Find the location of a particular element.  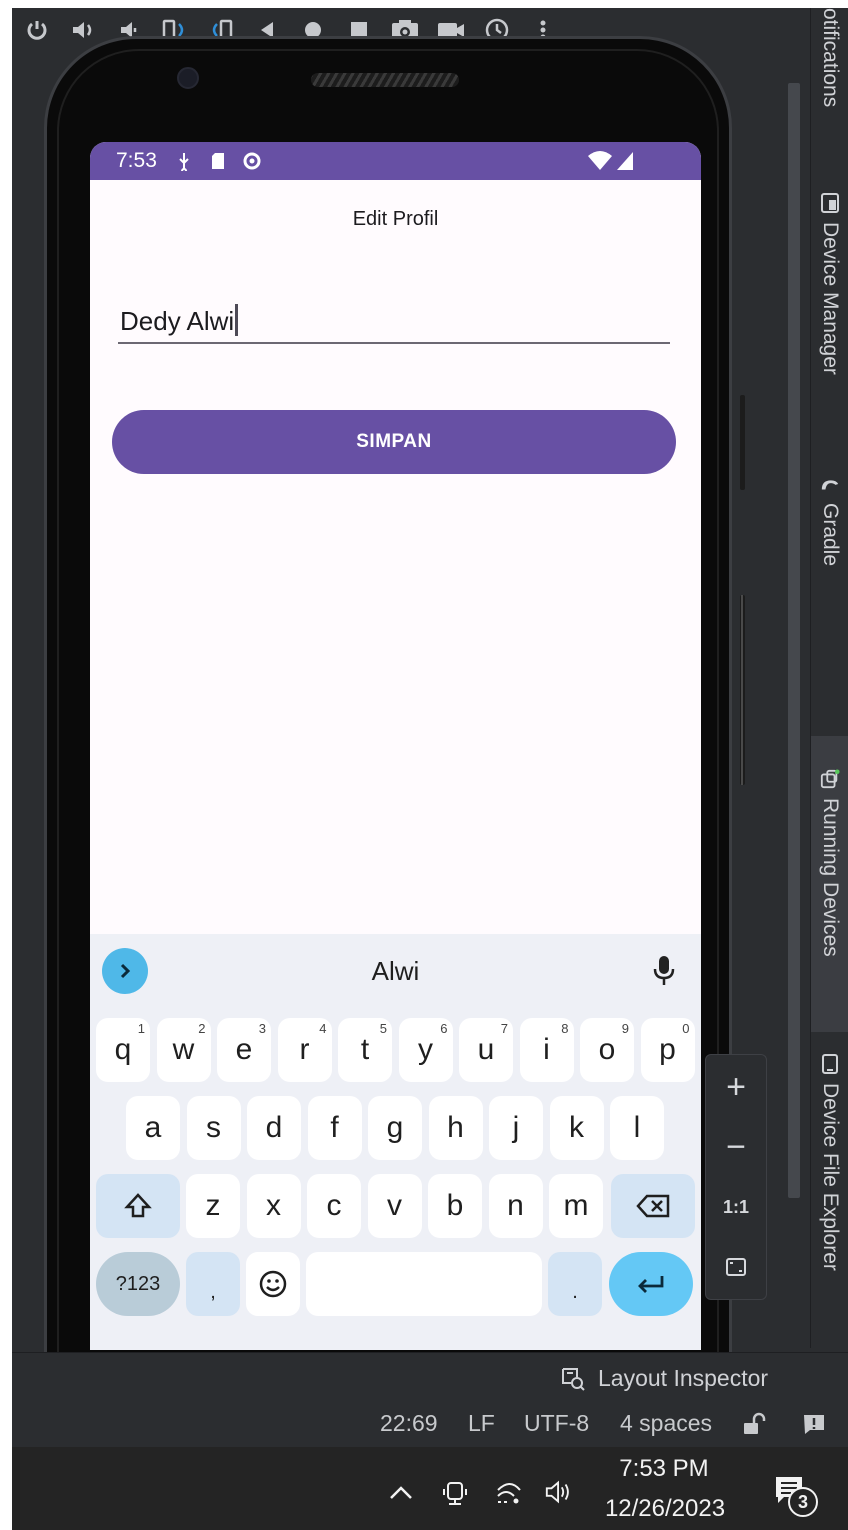

key-n: n is located at coordinates (515, 1206).